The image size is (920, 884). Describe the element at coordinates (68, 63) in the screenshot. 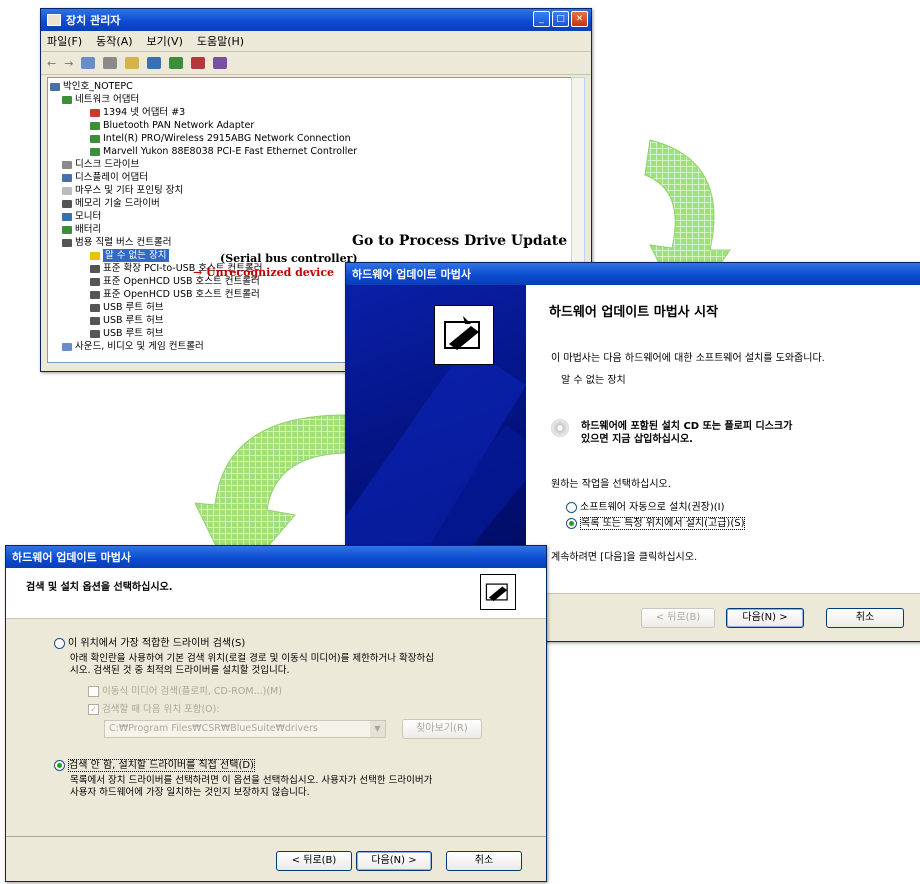

I see `forward-icon: →` at that location.